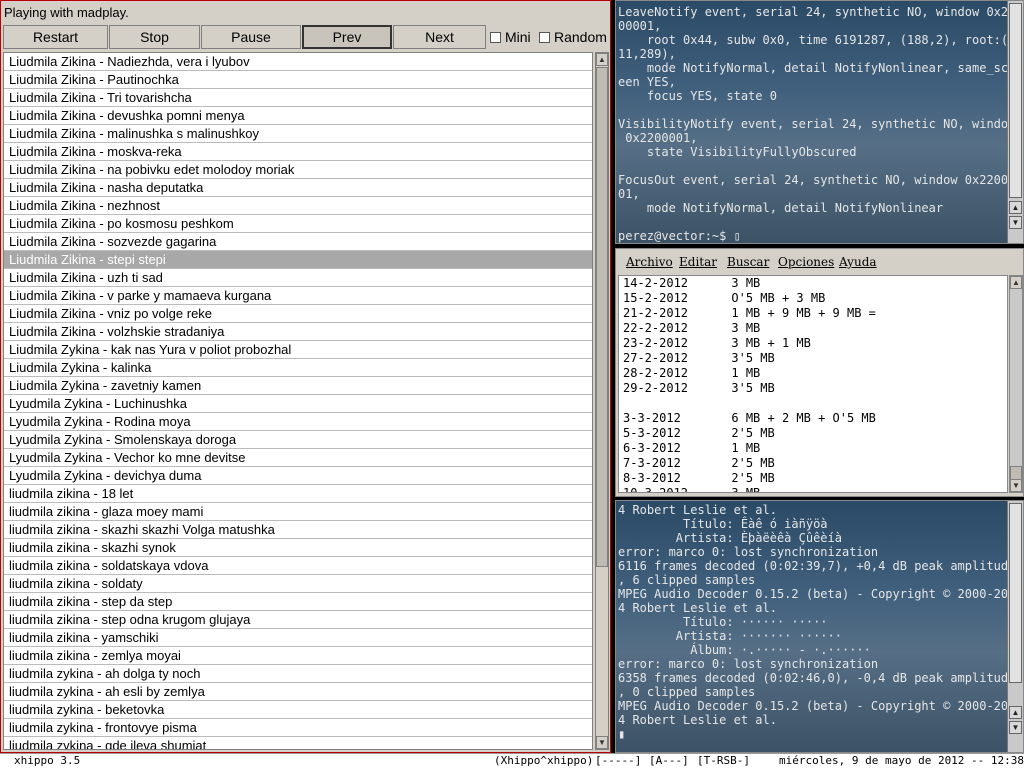 The height and width of the screenshot is (768, 1024). I want to click on playlist-item: Liudmila Zikina - nezhnost, so click(298, 206).